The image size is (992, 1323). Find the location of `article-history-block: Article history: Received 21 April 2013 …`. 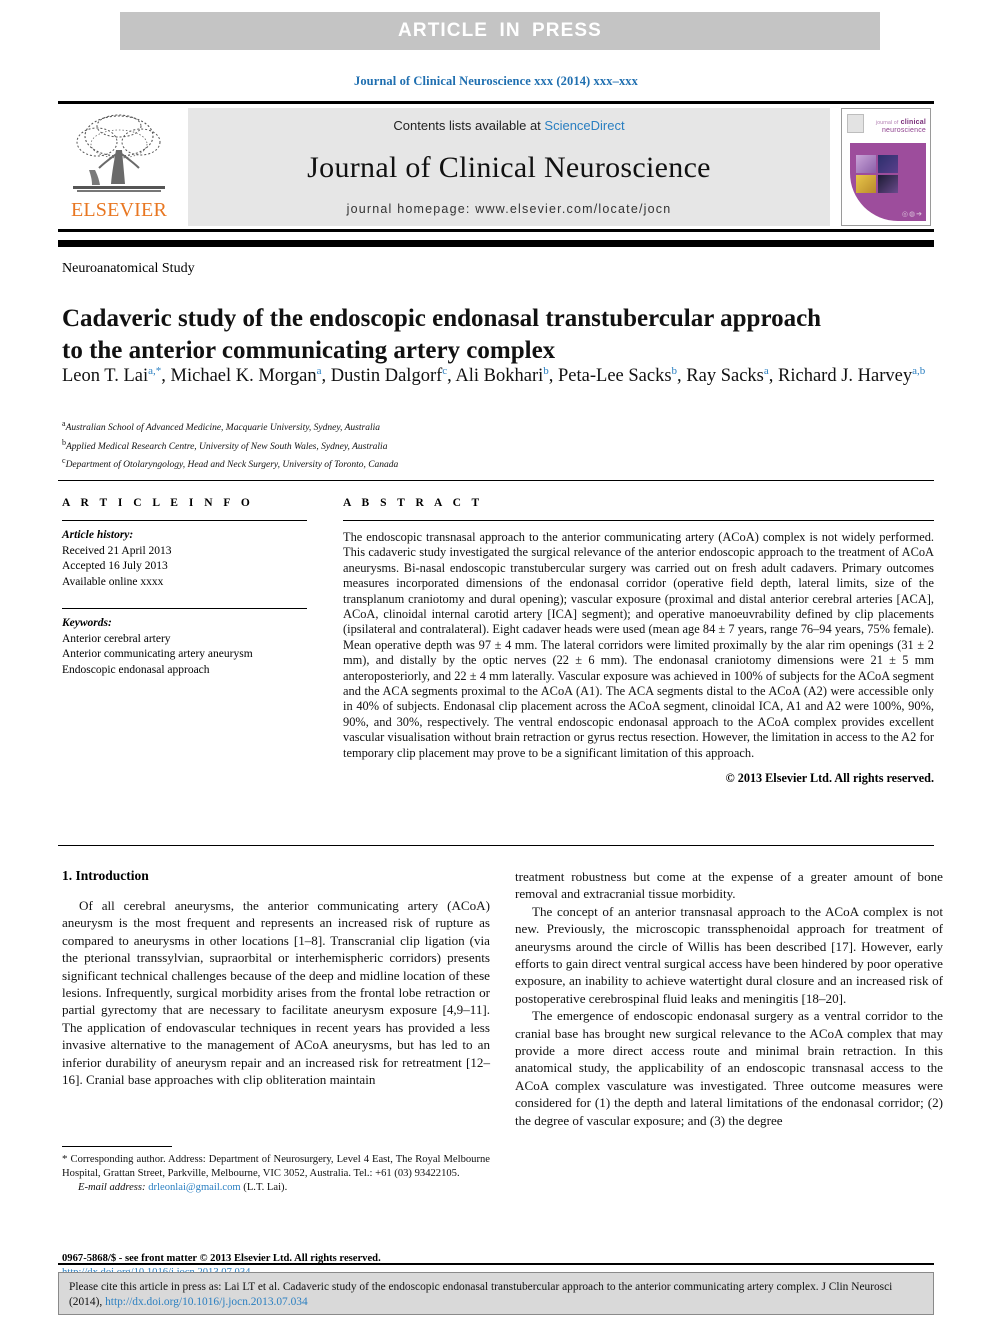

article-history-block: Article history: Received 21 April 2013 … is located at coordinates (184, 559).